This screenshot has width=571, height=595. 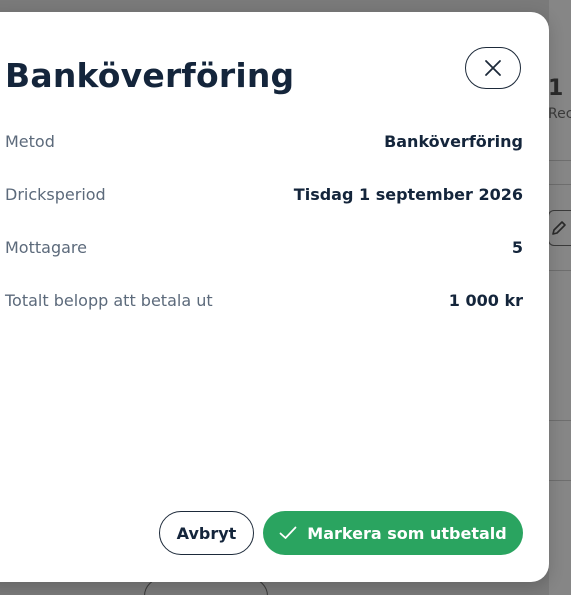 I want to click on background-subtext-fragment: Rec, so click(x=559, y=114).